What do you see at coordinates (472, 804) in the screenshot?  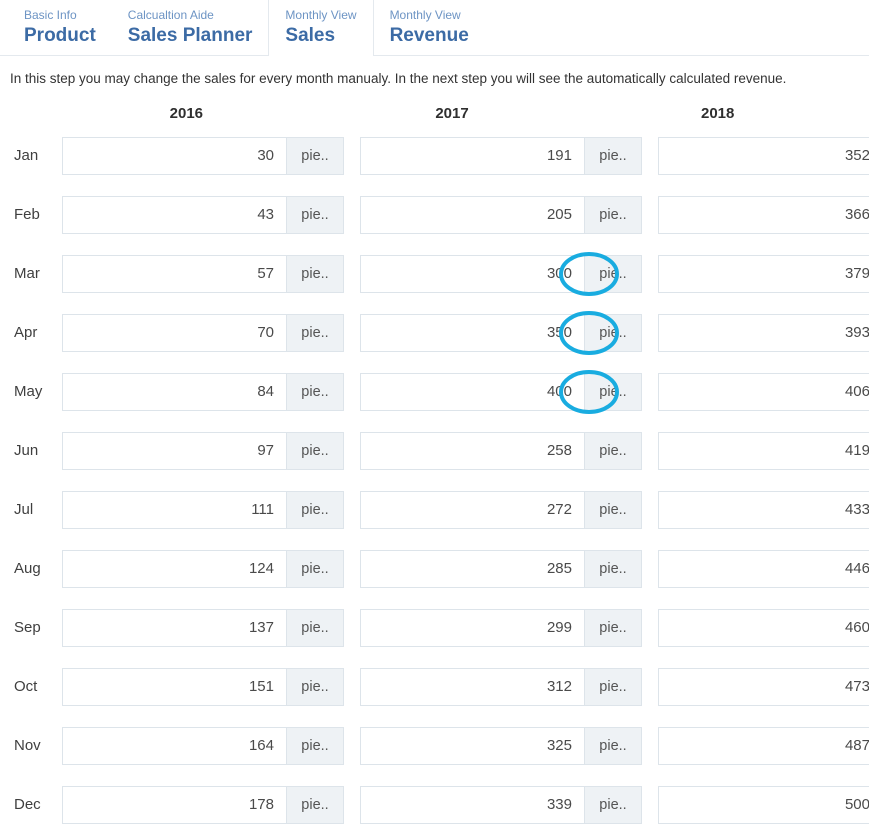 I see `sales-input-2017-dec` at bounding box center [472, 804].